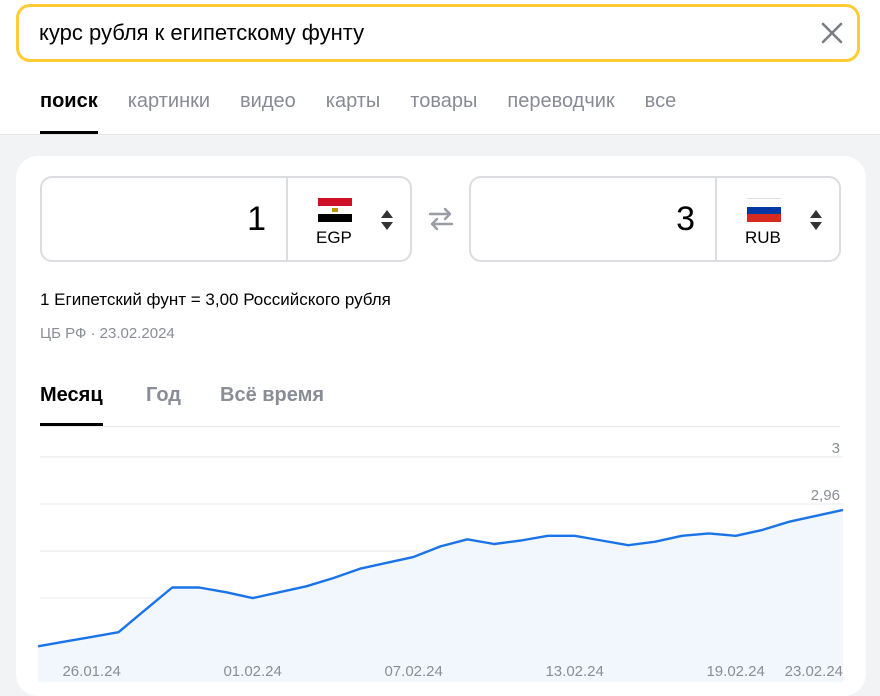 The height and width of the screenshot is (696, 880). What do you see at coordinates (735, 671) in the screenshot?
I see `x-tick-label: 19.02.24` at bounding box center [735, 671].